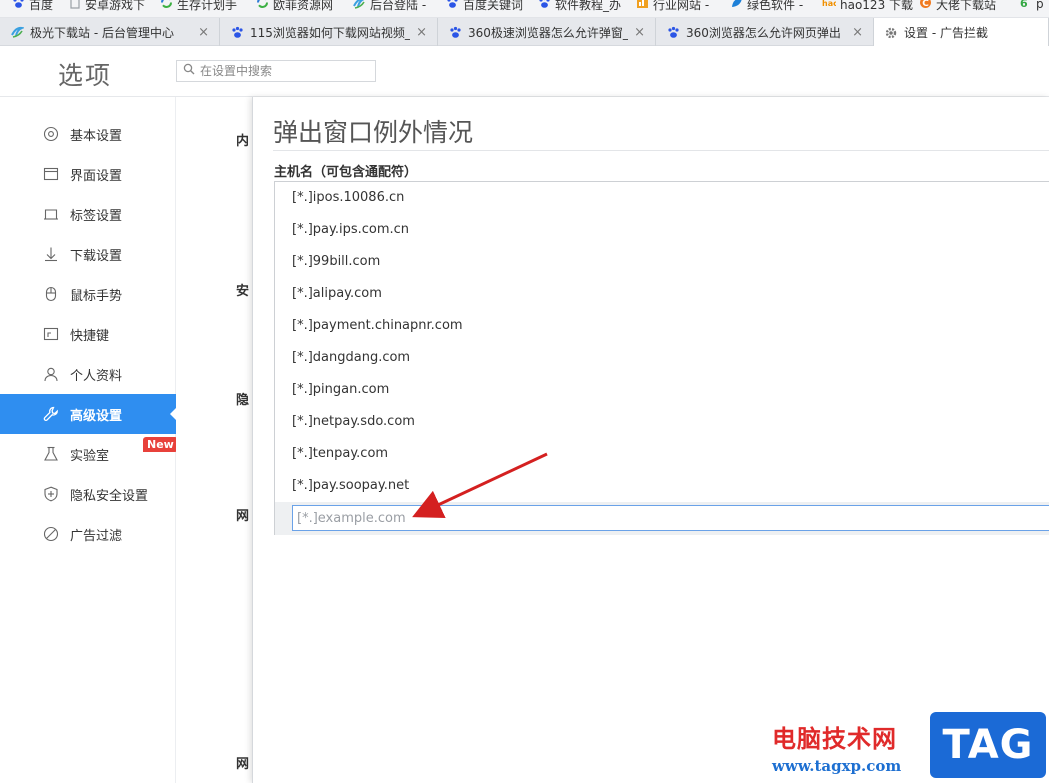  What do you see at coordinates (524, 71) in the screenshot?
I see `settings-header: 选项` at bounding box center [524, 71].